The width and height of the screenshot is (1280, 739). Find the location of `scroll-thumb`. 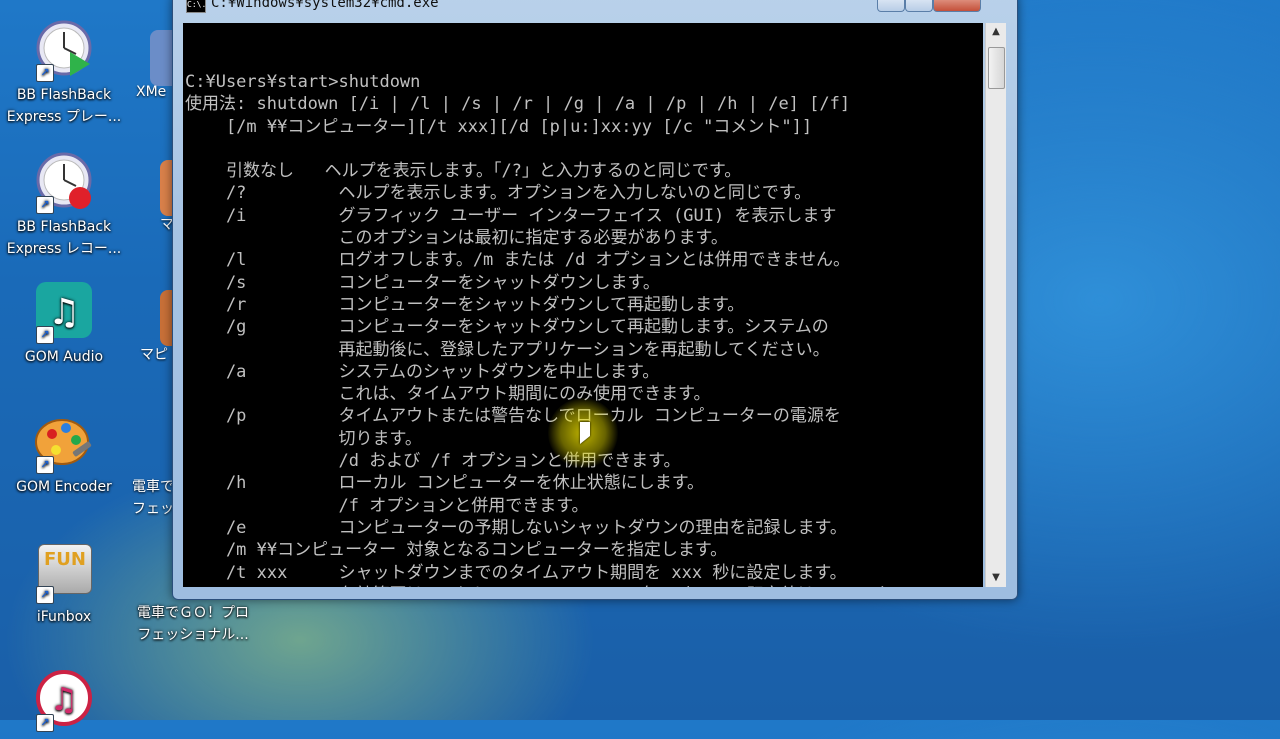

scroll-thumb is located at coordinates (996, 68).